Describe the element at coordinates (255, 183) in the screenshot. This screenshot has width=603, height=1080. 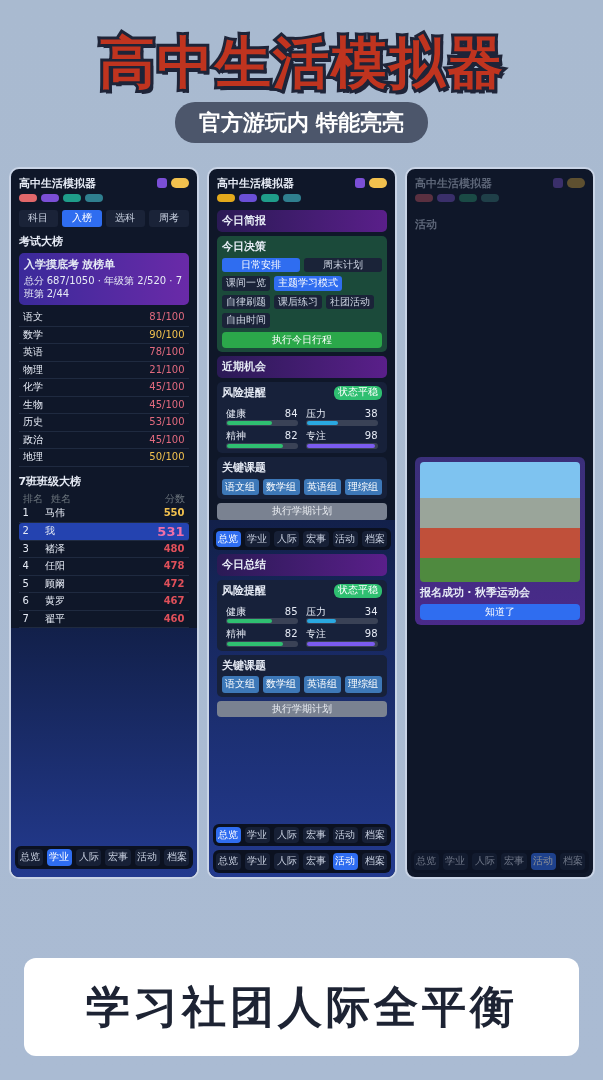
I see `screen-title: 高中生活模拟器` at that location.